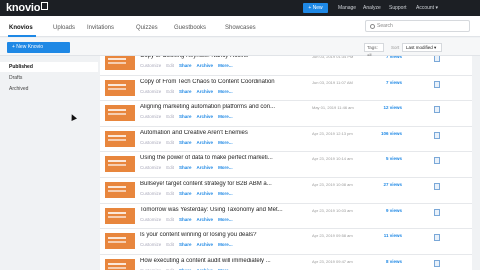 This screenshot has height=270, width=480. Describe the element at coordinates (417, 26) in the screenshot. I see `search-input: Search` at that location.